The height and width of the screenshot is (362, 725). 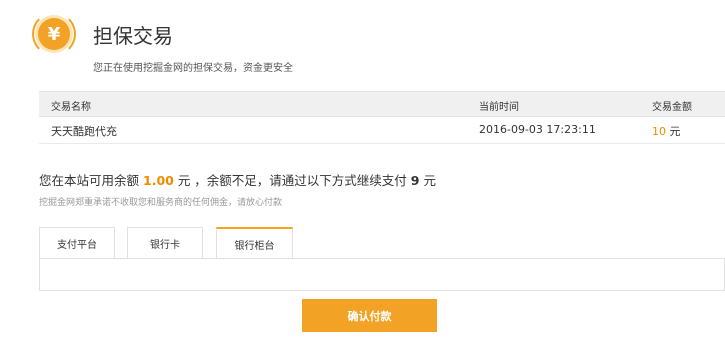 What do you see at coordinates (84, 131) in the screenshot?
I see `transaction-name: 天天酷跑代充` at bounding box center [84, 131].